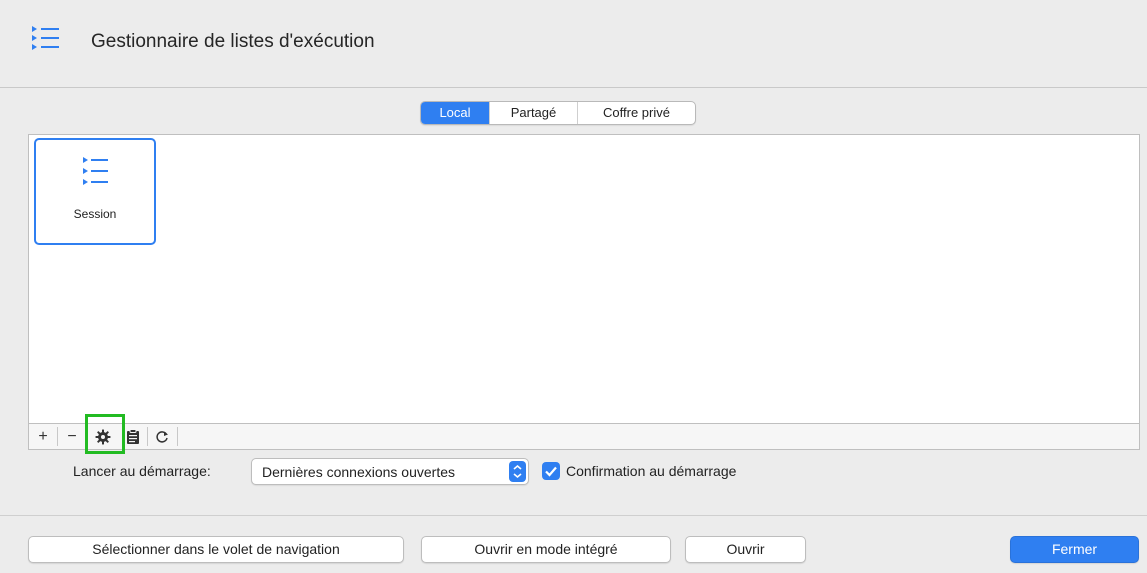 This screenshot has width=1147, height=573. I want to click on add-button: +, so click(43, 436).